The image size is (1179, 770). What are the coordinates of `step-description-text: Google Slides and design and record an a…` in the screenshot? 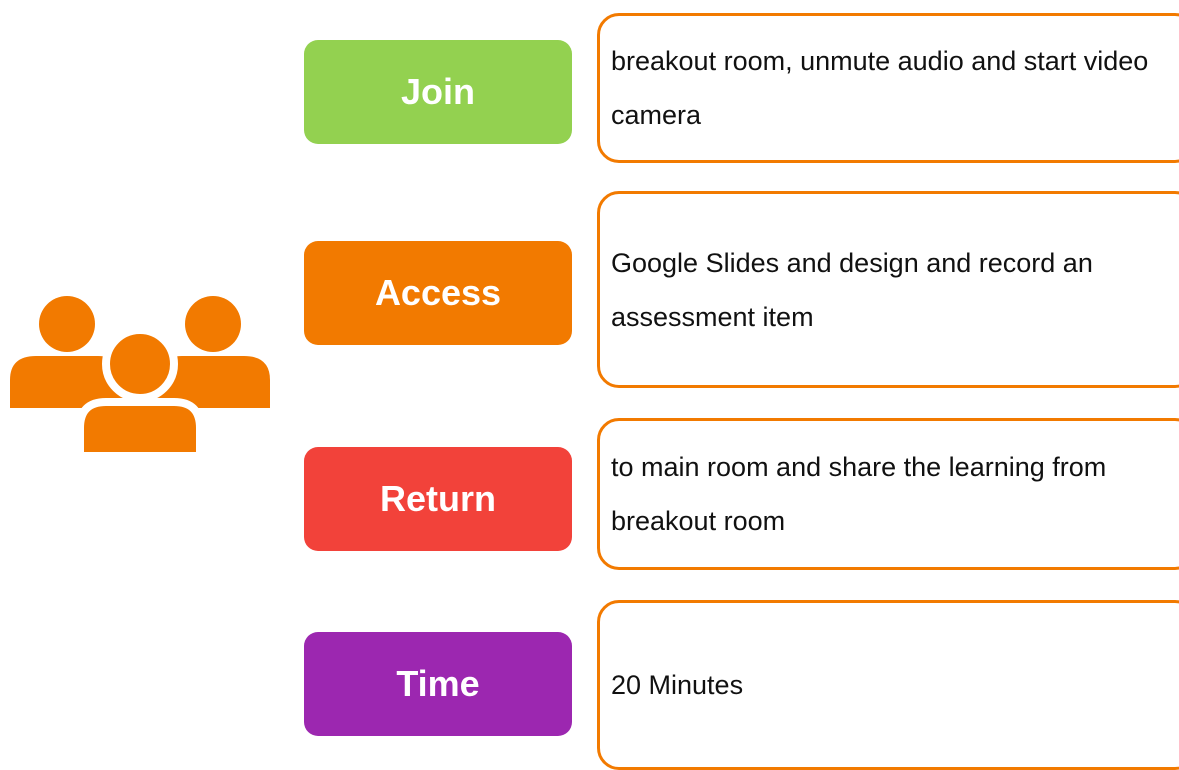 It's located at (856, 289).